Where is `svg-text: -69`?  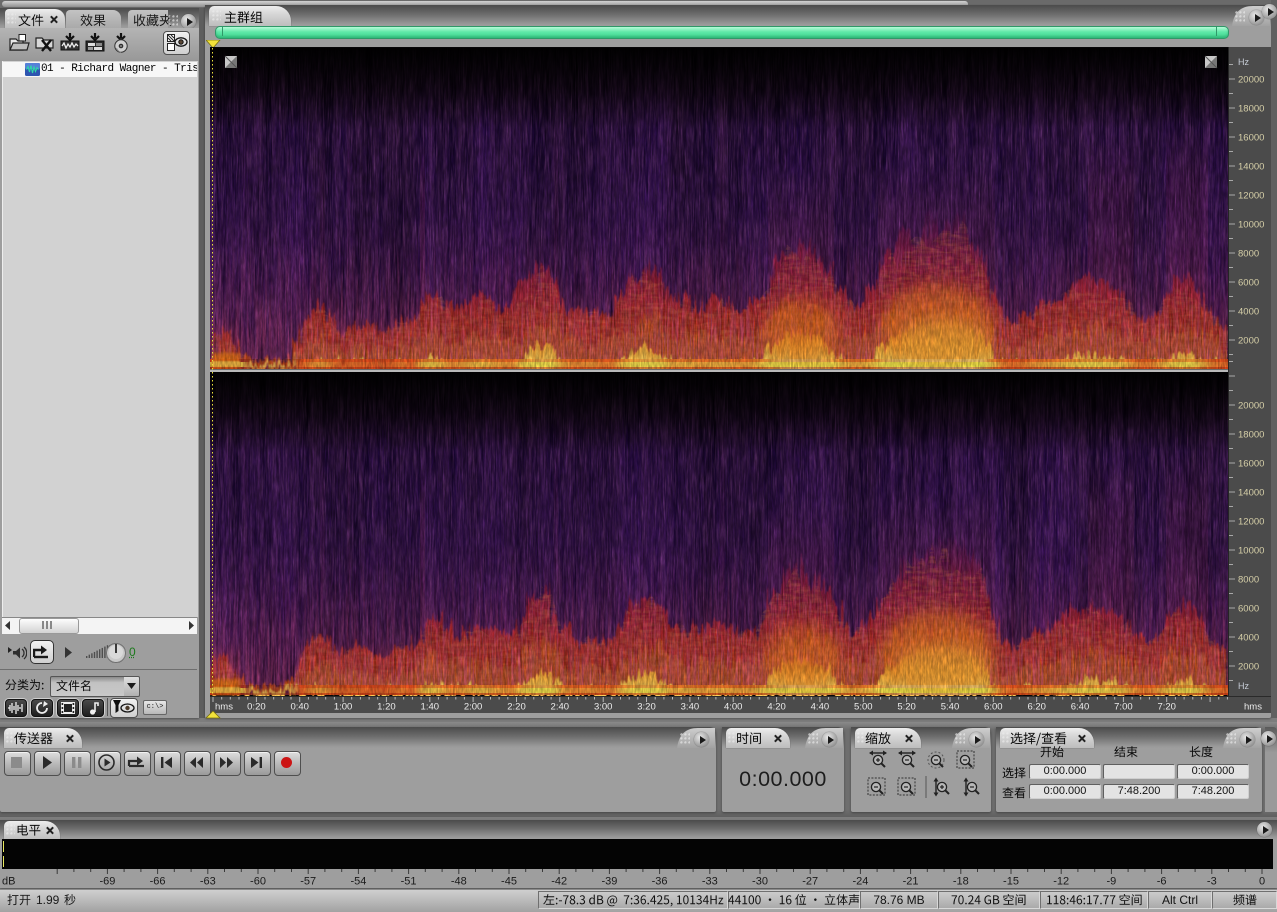 svg-text: -69 is located at coordinates (107, 882).